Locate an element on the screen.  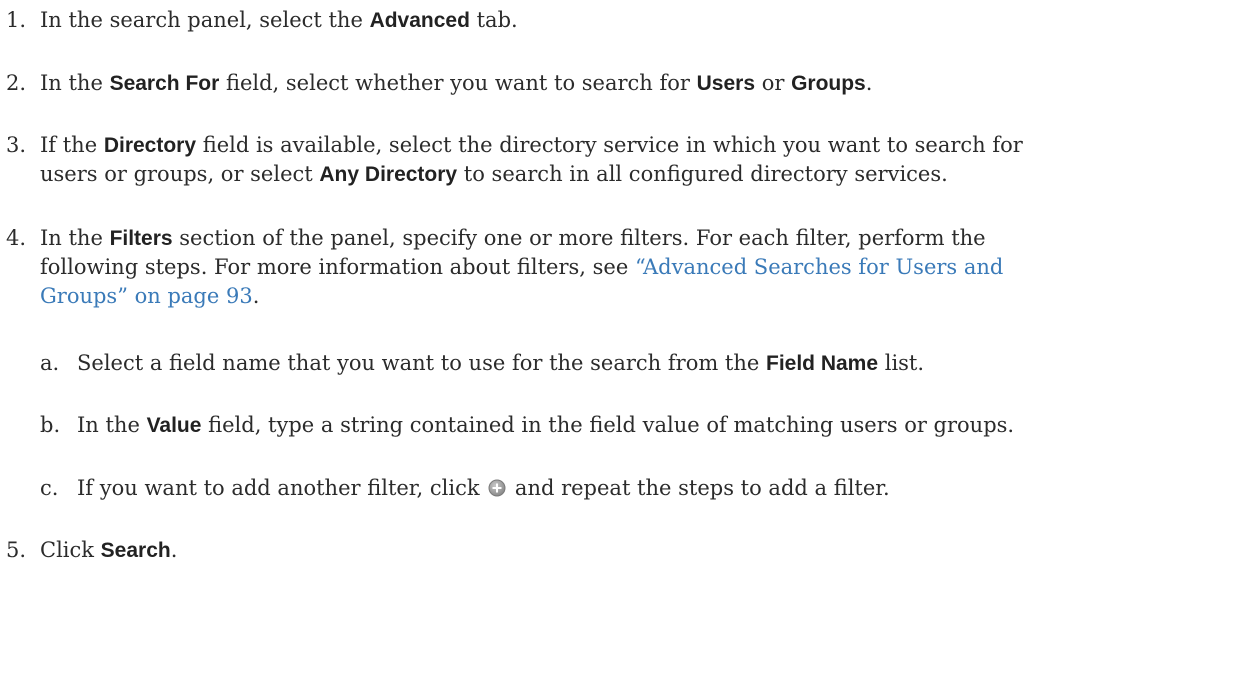
ui-term-value: Value is located at coordinates (174, 425).